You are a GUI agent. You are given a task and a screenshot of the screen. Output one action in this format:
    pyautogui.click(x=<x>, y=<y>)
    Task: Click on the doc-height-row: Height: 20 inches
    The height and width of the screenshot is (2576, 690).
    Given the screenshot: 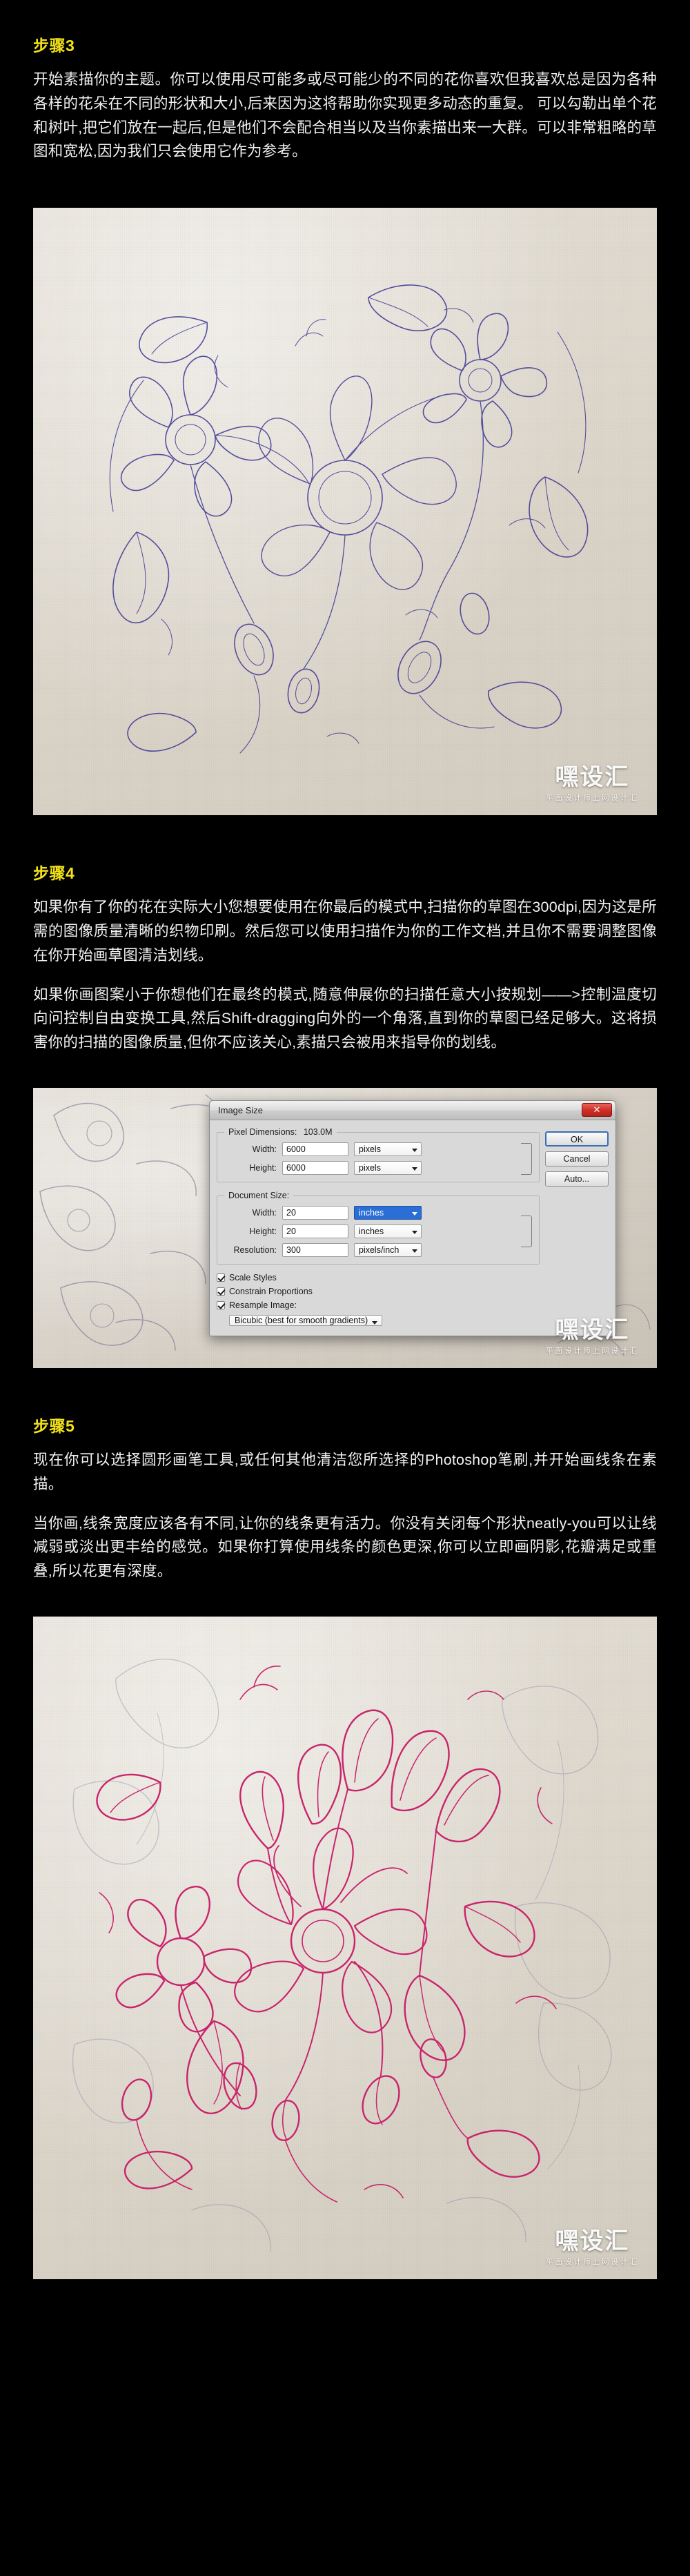 What is the action you would take?
    pyautogui.click(x=371, y=1231)
    